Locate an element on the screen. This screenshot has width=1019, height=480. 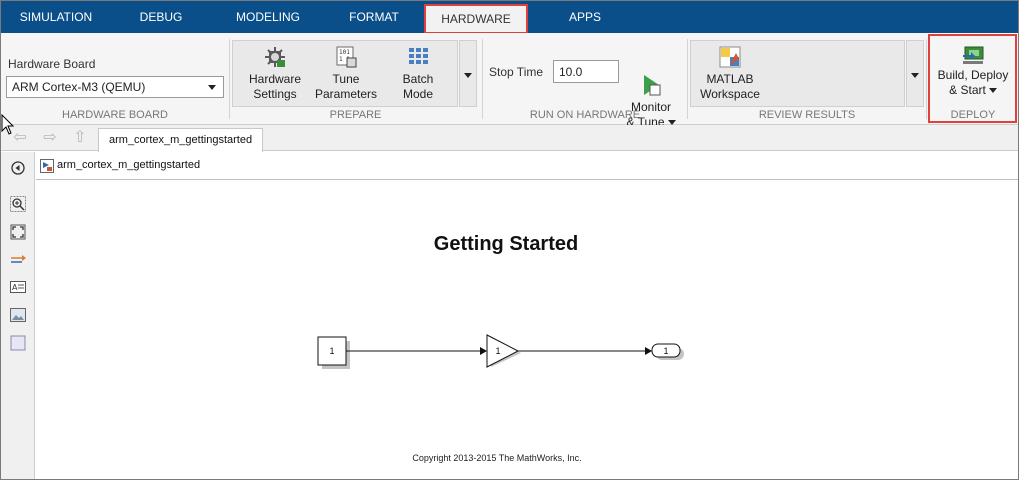
image-icon is located at coordinates (18, 315).